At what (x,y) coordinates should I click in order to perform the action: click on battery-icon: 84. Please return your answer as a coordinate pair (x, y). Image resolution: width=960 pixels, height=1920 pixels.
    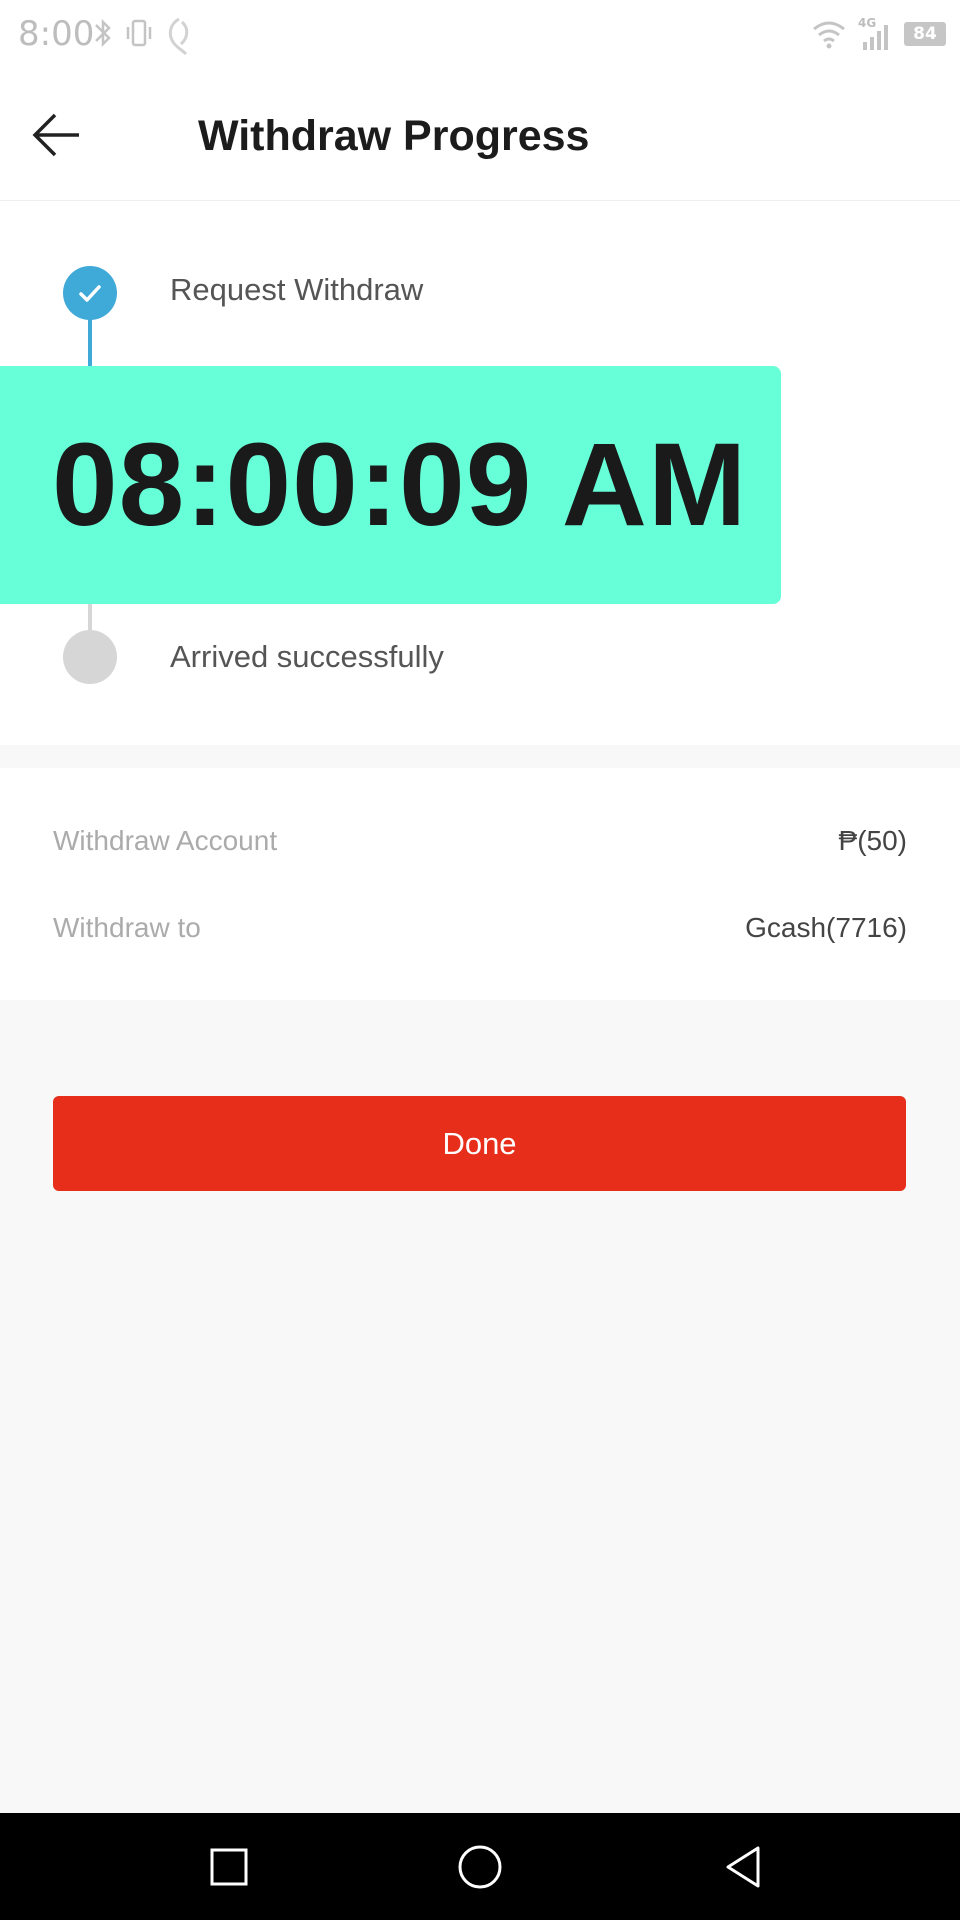
    Looking at the image, I should click on (925, 34).